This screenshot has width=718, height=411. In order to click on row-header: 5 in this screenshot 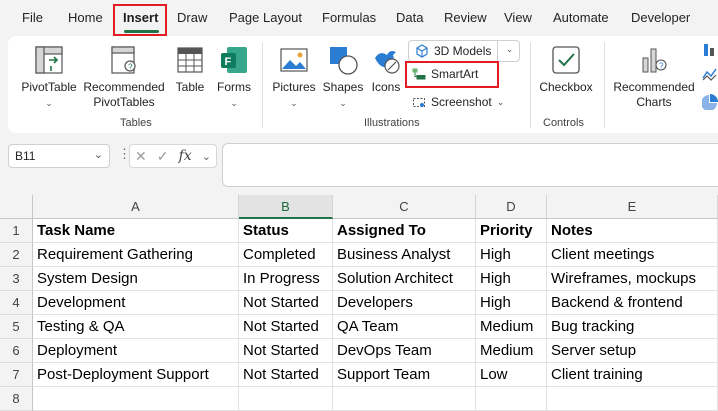, I will do `click(16, 327)`.